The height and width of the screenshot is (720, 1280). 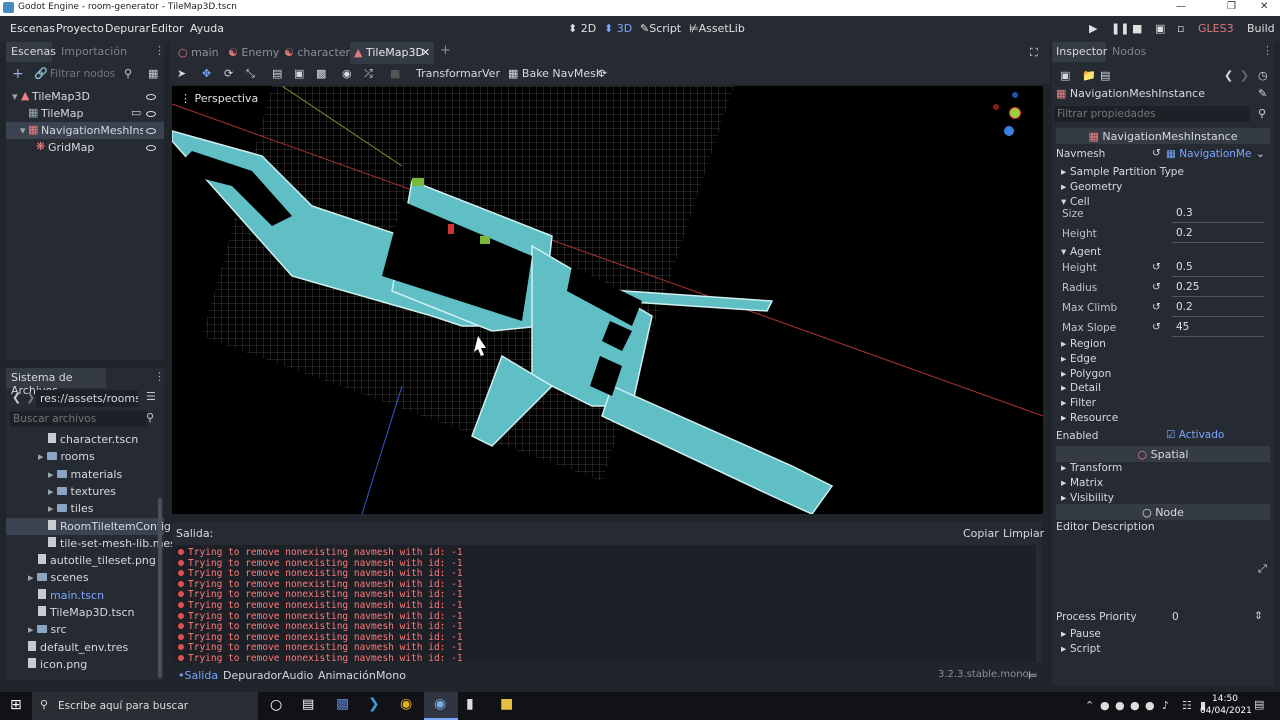 I want to click on file-tree-item: autotile_tileset.png, so click(x=85, y=560).